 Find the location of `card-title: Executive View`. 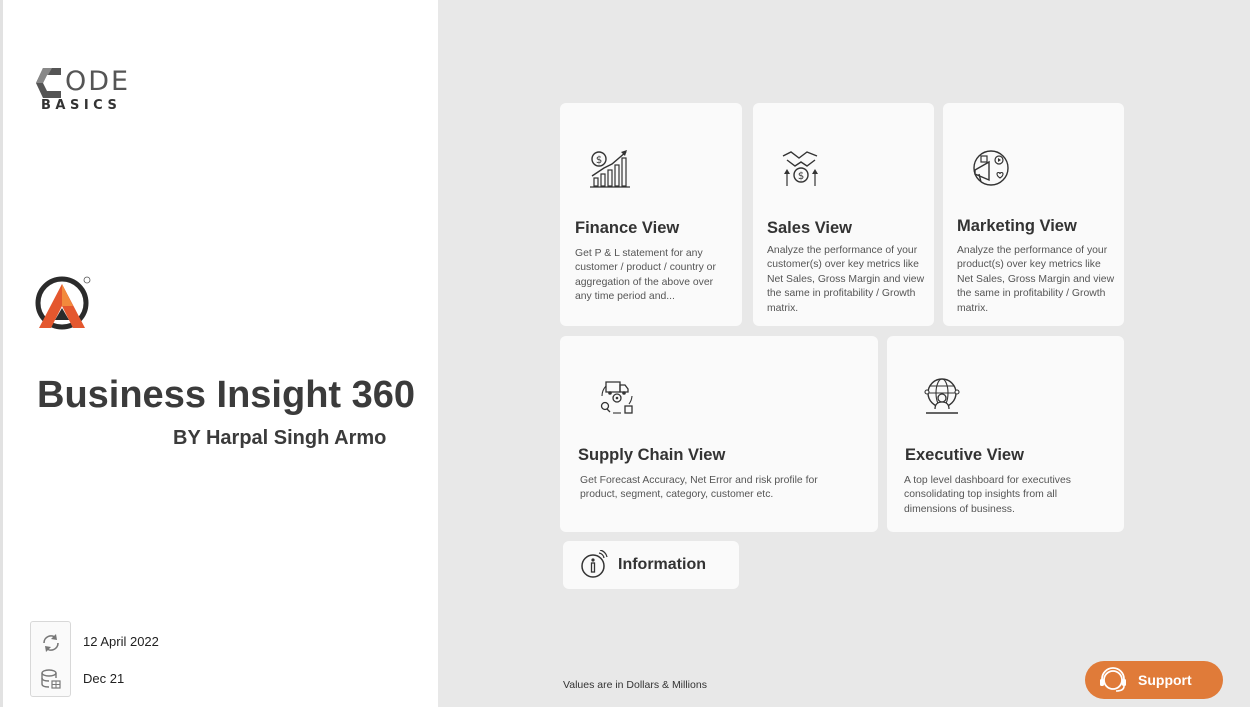

card-title: Executive View is located at coordinates (964, 455).